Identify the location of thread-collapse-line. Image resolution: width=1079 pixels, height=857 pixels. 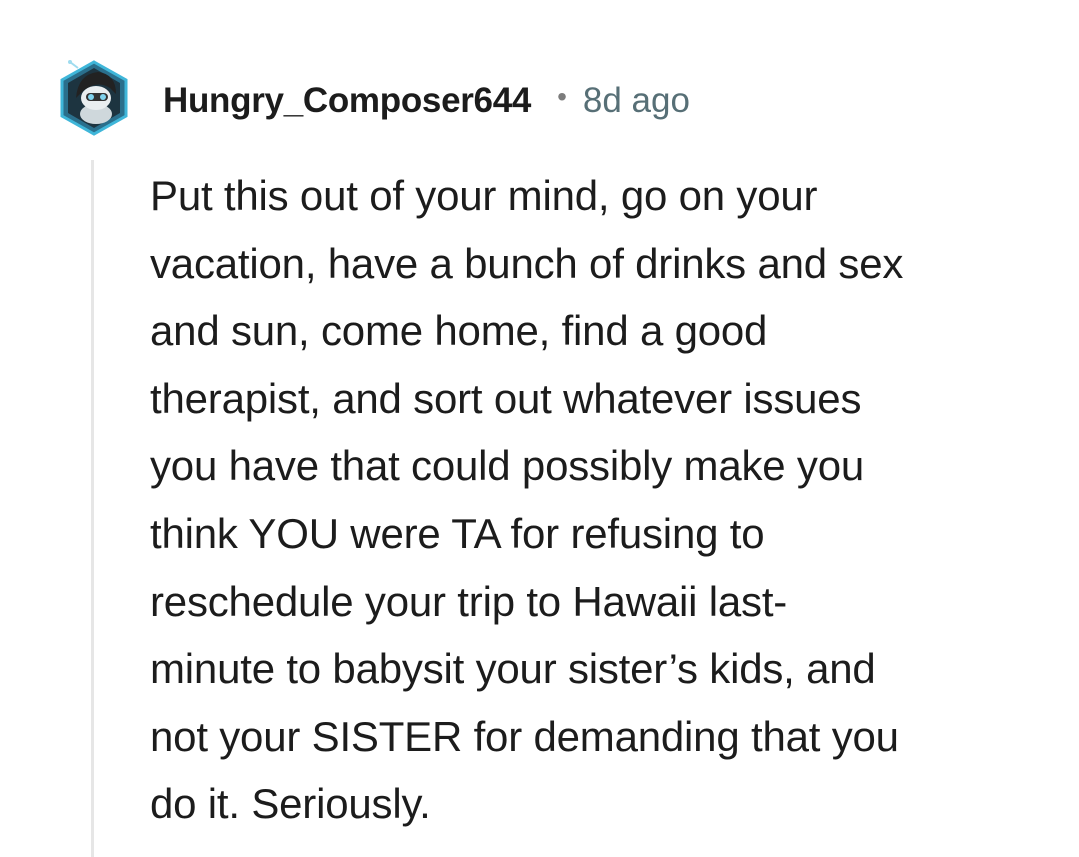
(92, 508).